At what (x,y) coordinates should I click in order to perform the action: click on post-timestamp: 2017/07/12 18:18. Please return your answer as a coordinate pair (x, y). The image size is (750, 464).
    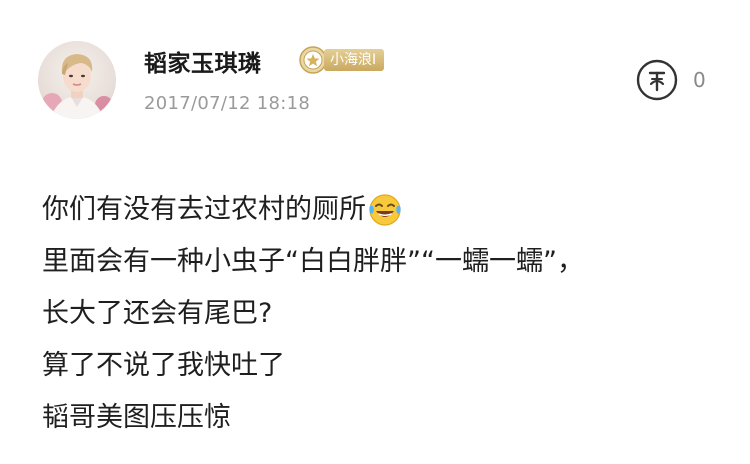
    Looking at the image, I should click on (227, 103).